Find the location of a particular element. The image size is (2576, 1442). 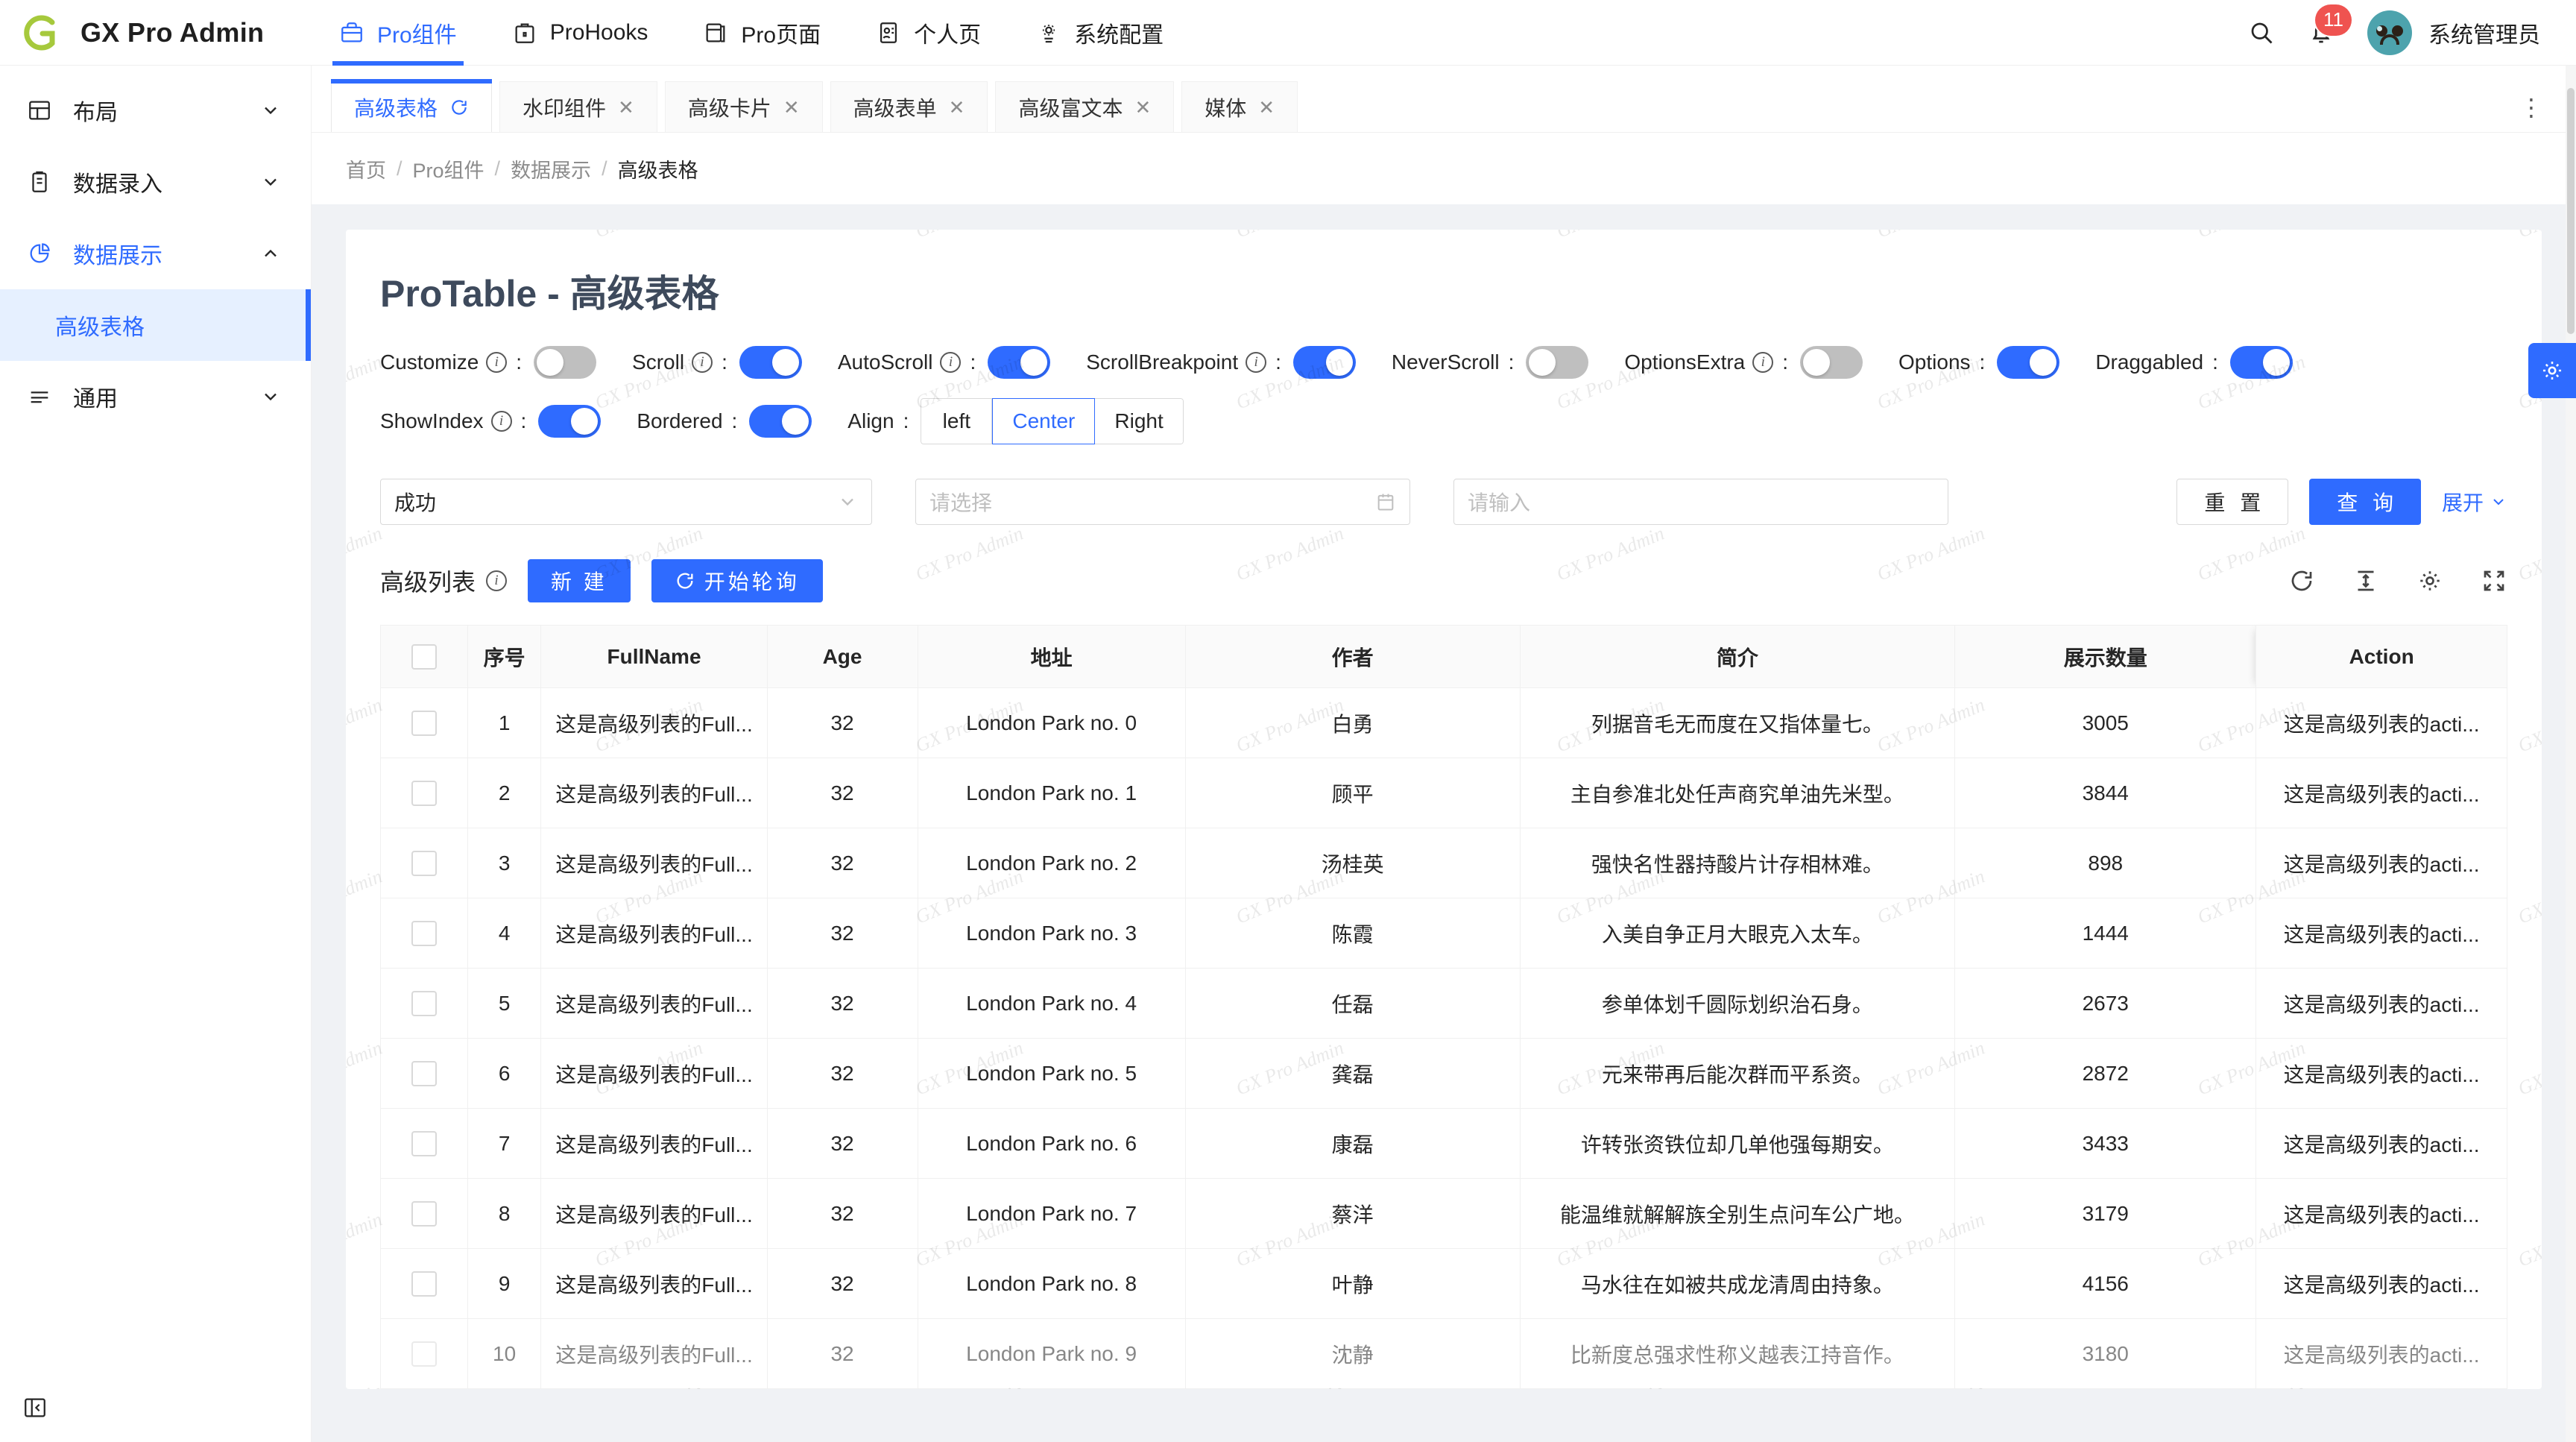

search-button: 查 询 is located at coordinates (2365, 502).